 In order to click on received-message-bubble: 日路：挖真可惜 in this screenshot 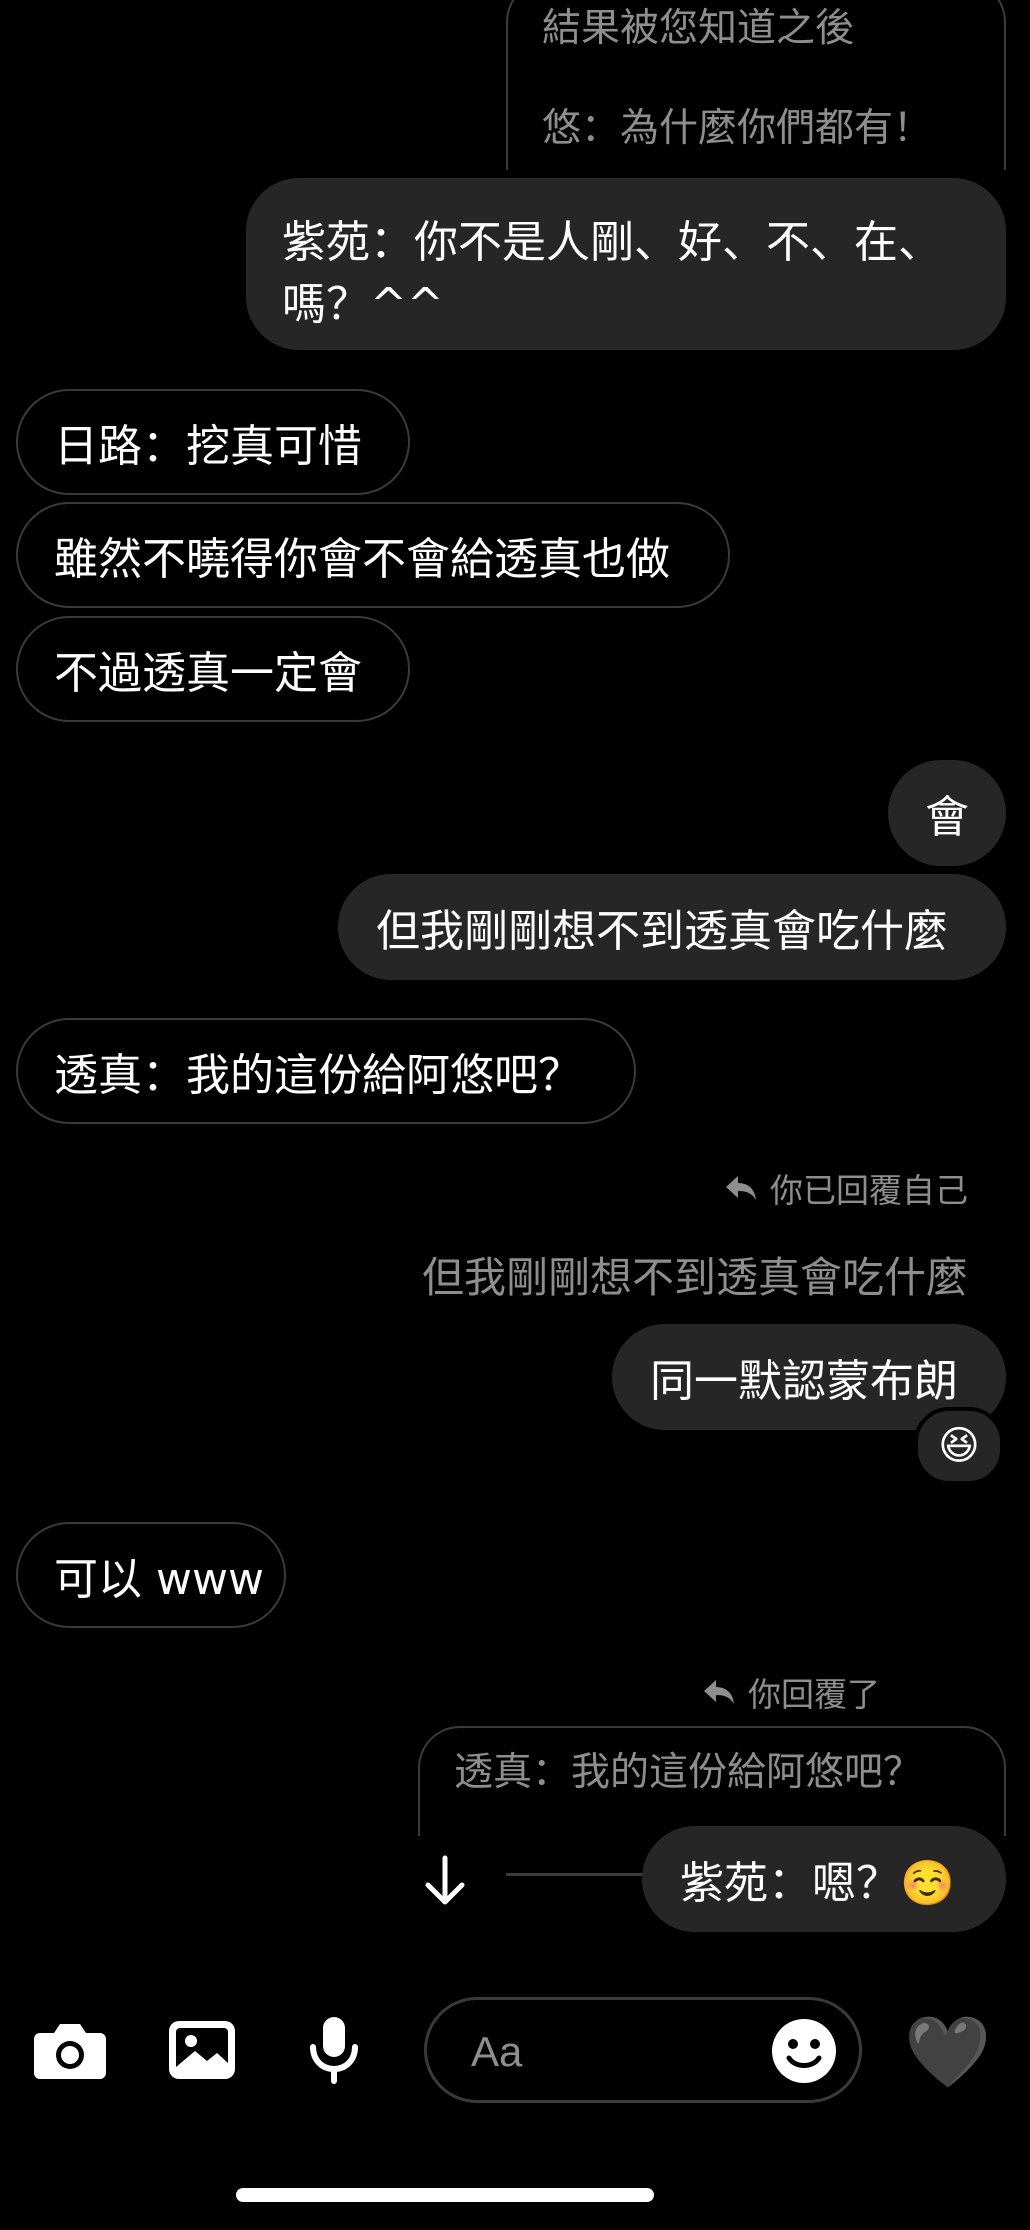, I will do `click(213, 442)`.